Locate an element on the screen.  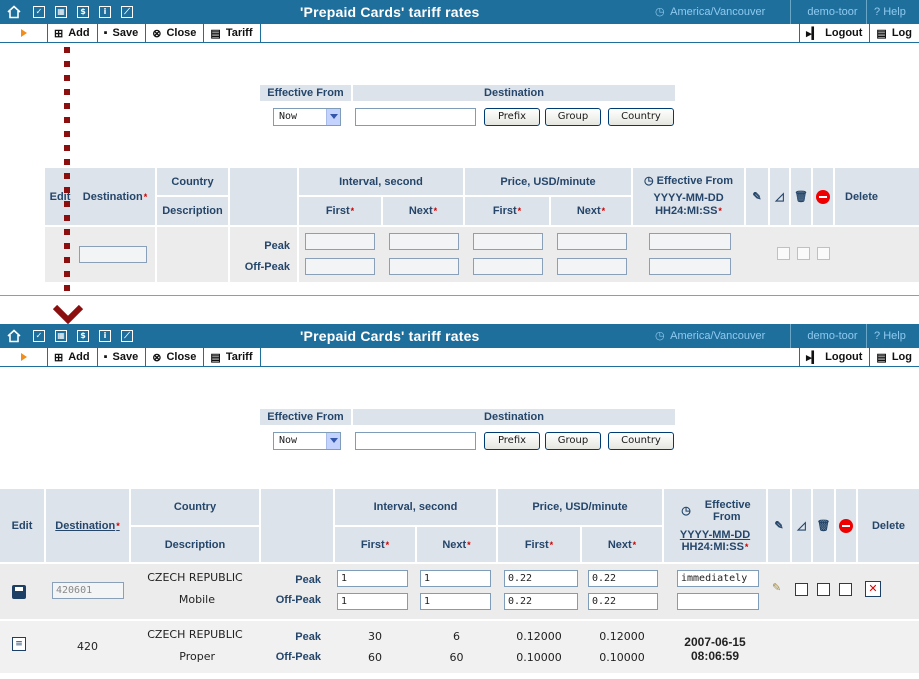
effective-from-input is located at coordinates (690, 241).